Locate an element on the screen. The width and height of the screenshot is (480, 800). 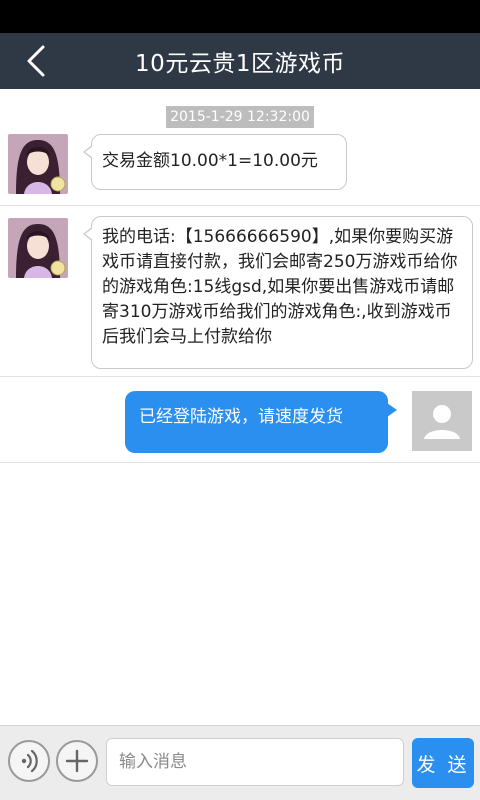
send-button: 发 送 is located at coordinates (443, 763).